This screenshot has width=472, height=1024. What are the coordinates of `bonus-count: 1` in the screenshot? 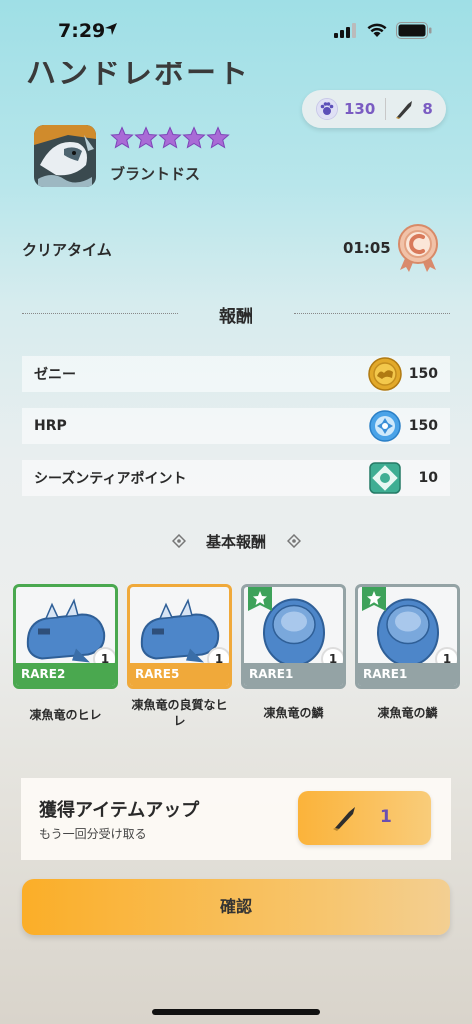 It's located at (386, 817).